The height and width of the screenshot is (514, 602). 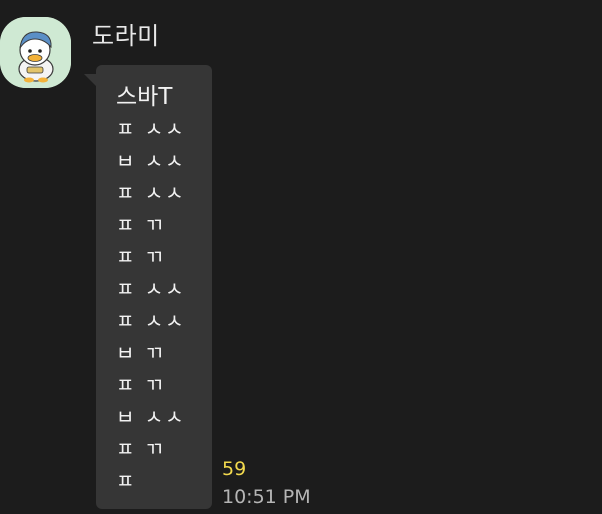 I want to click on message-line: ㅍ, so click(x=126, y=481).